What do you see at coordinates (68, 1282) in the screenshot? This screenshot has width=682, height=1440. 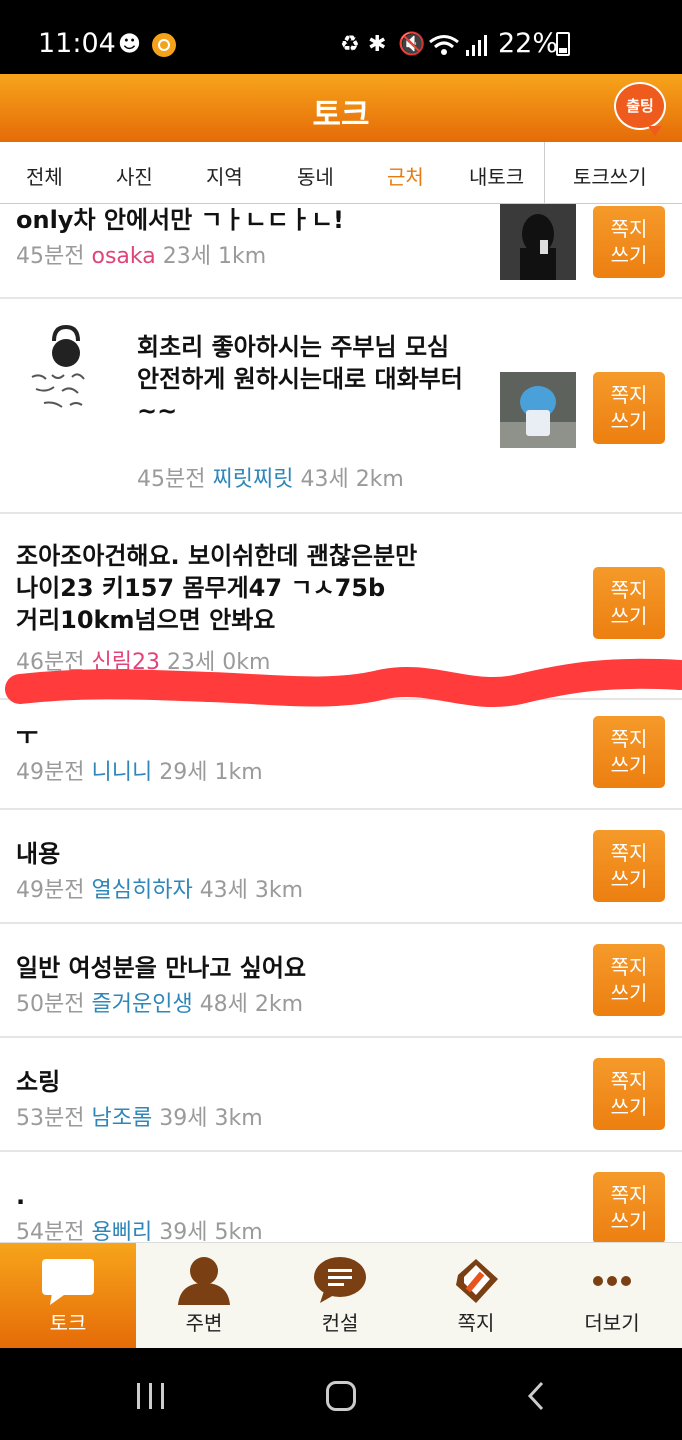 I see `chat-bubble-icon` at bounding box center [68, 1282].